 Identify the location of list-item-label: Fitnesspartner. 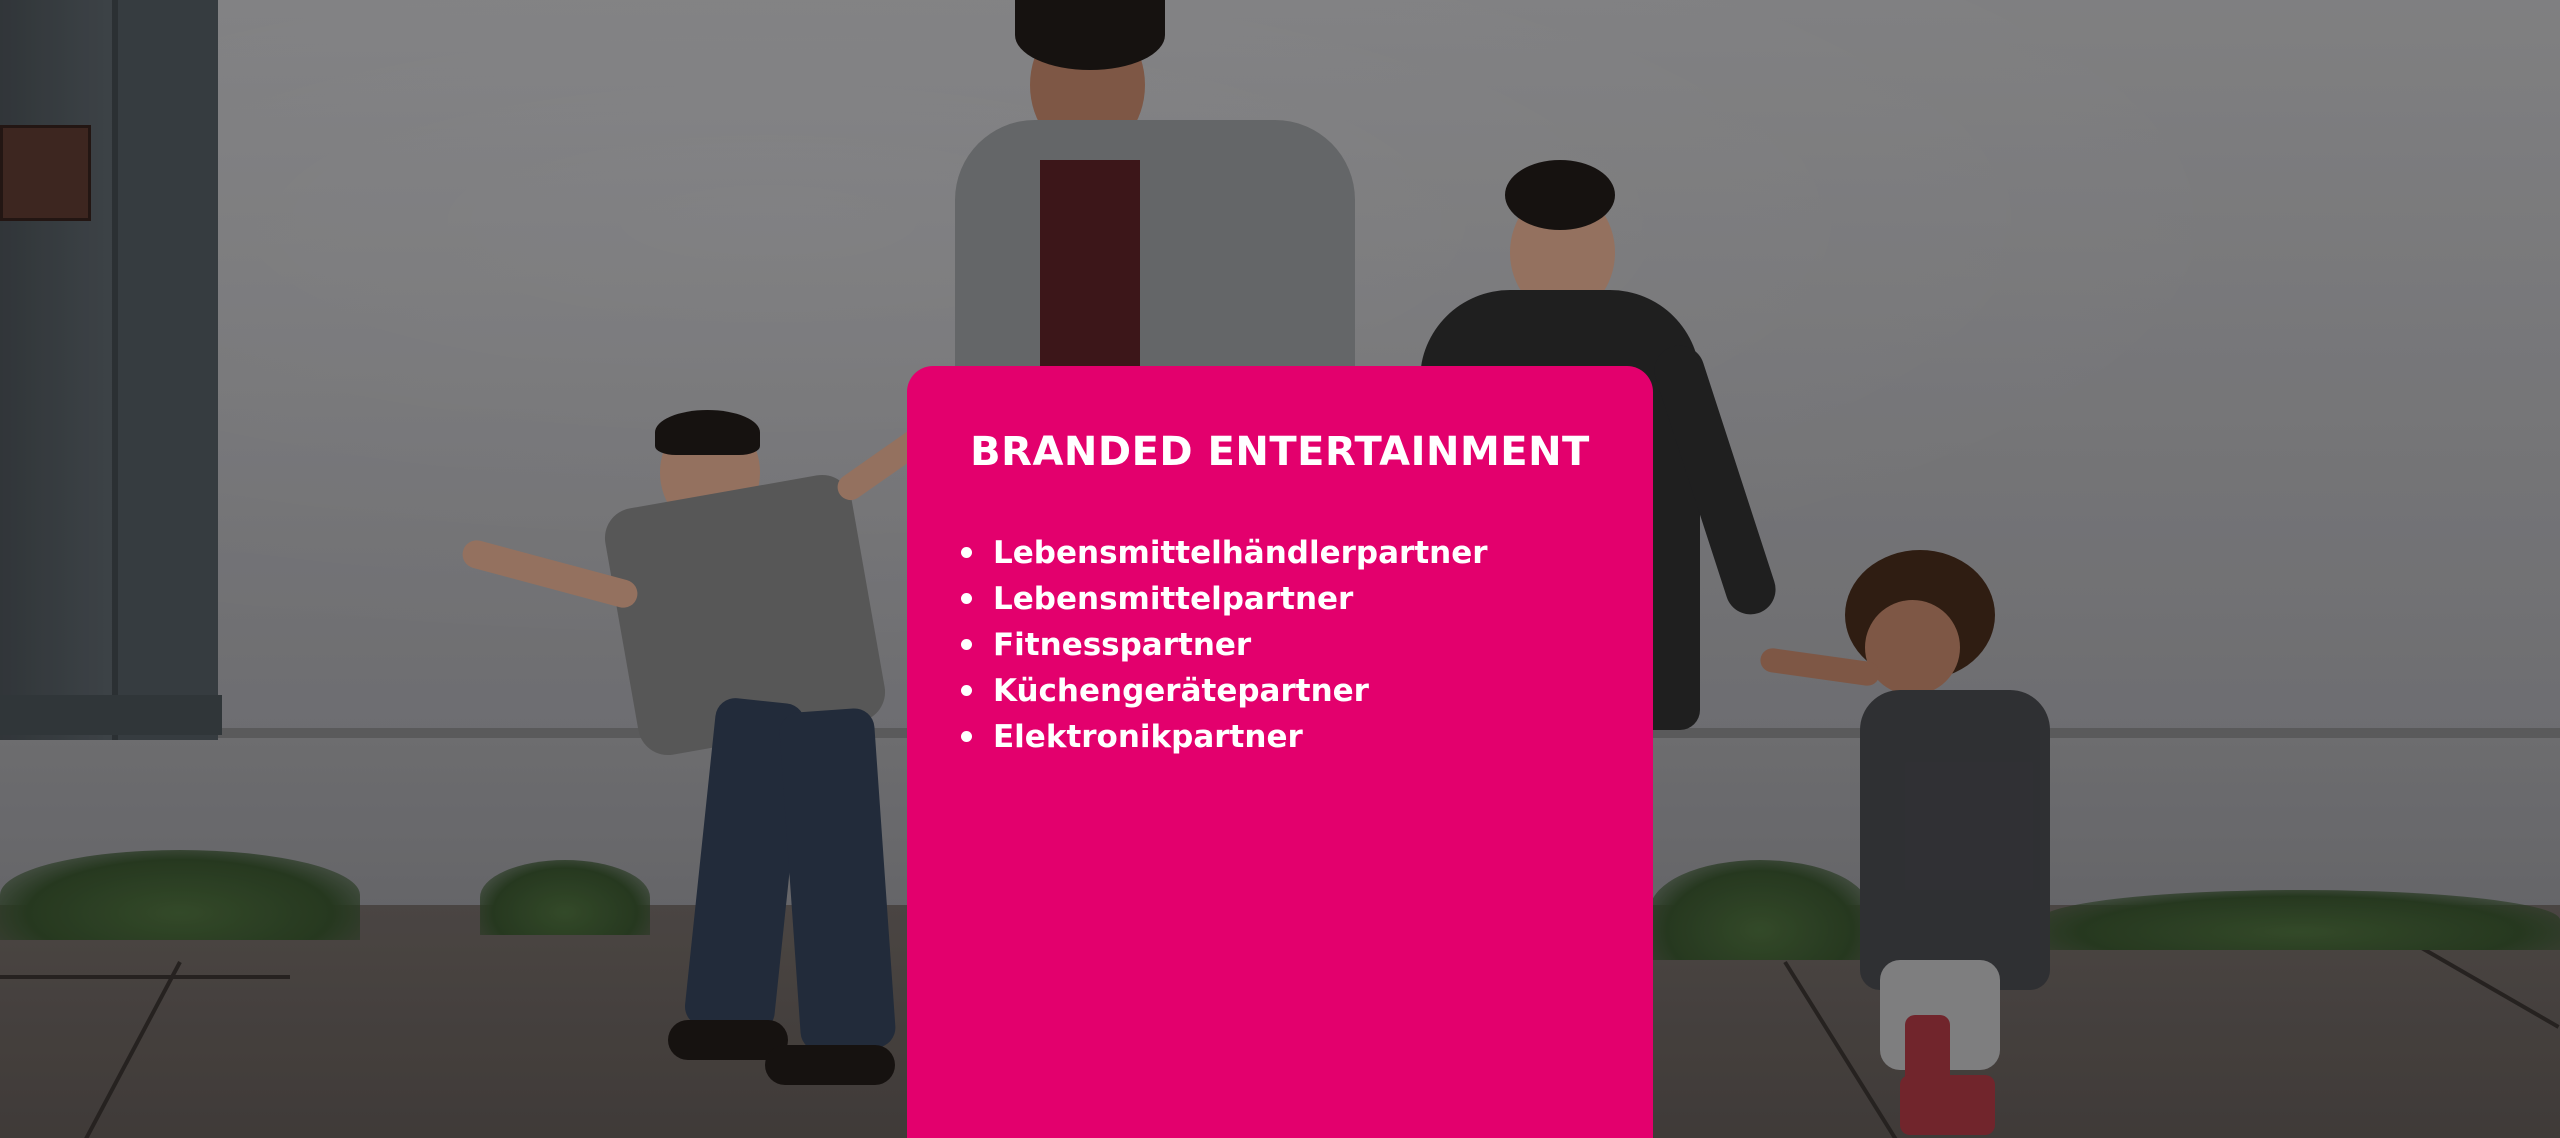
(1122, 645).